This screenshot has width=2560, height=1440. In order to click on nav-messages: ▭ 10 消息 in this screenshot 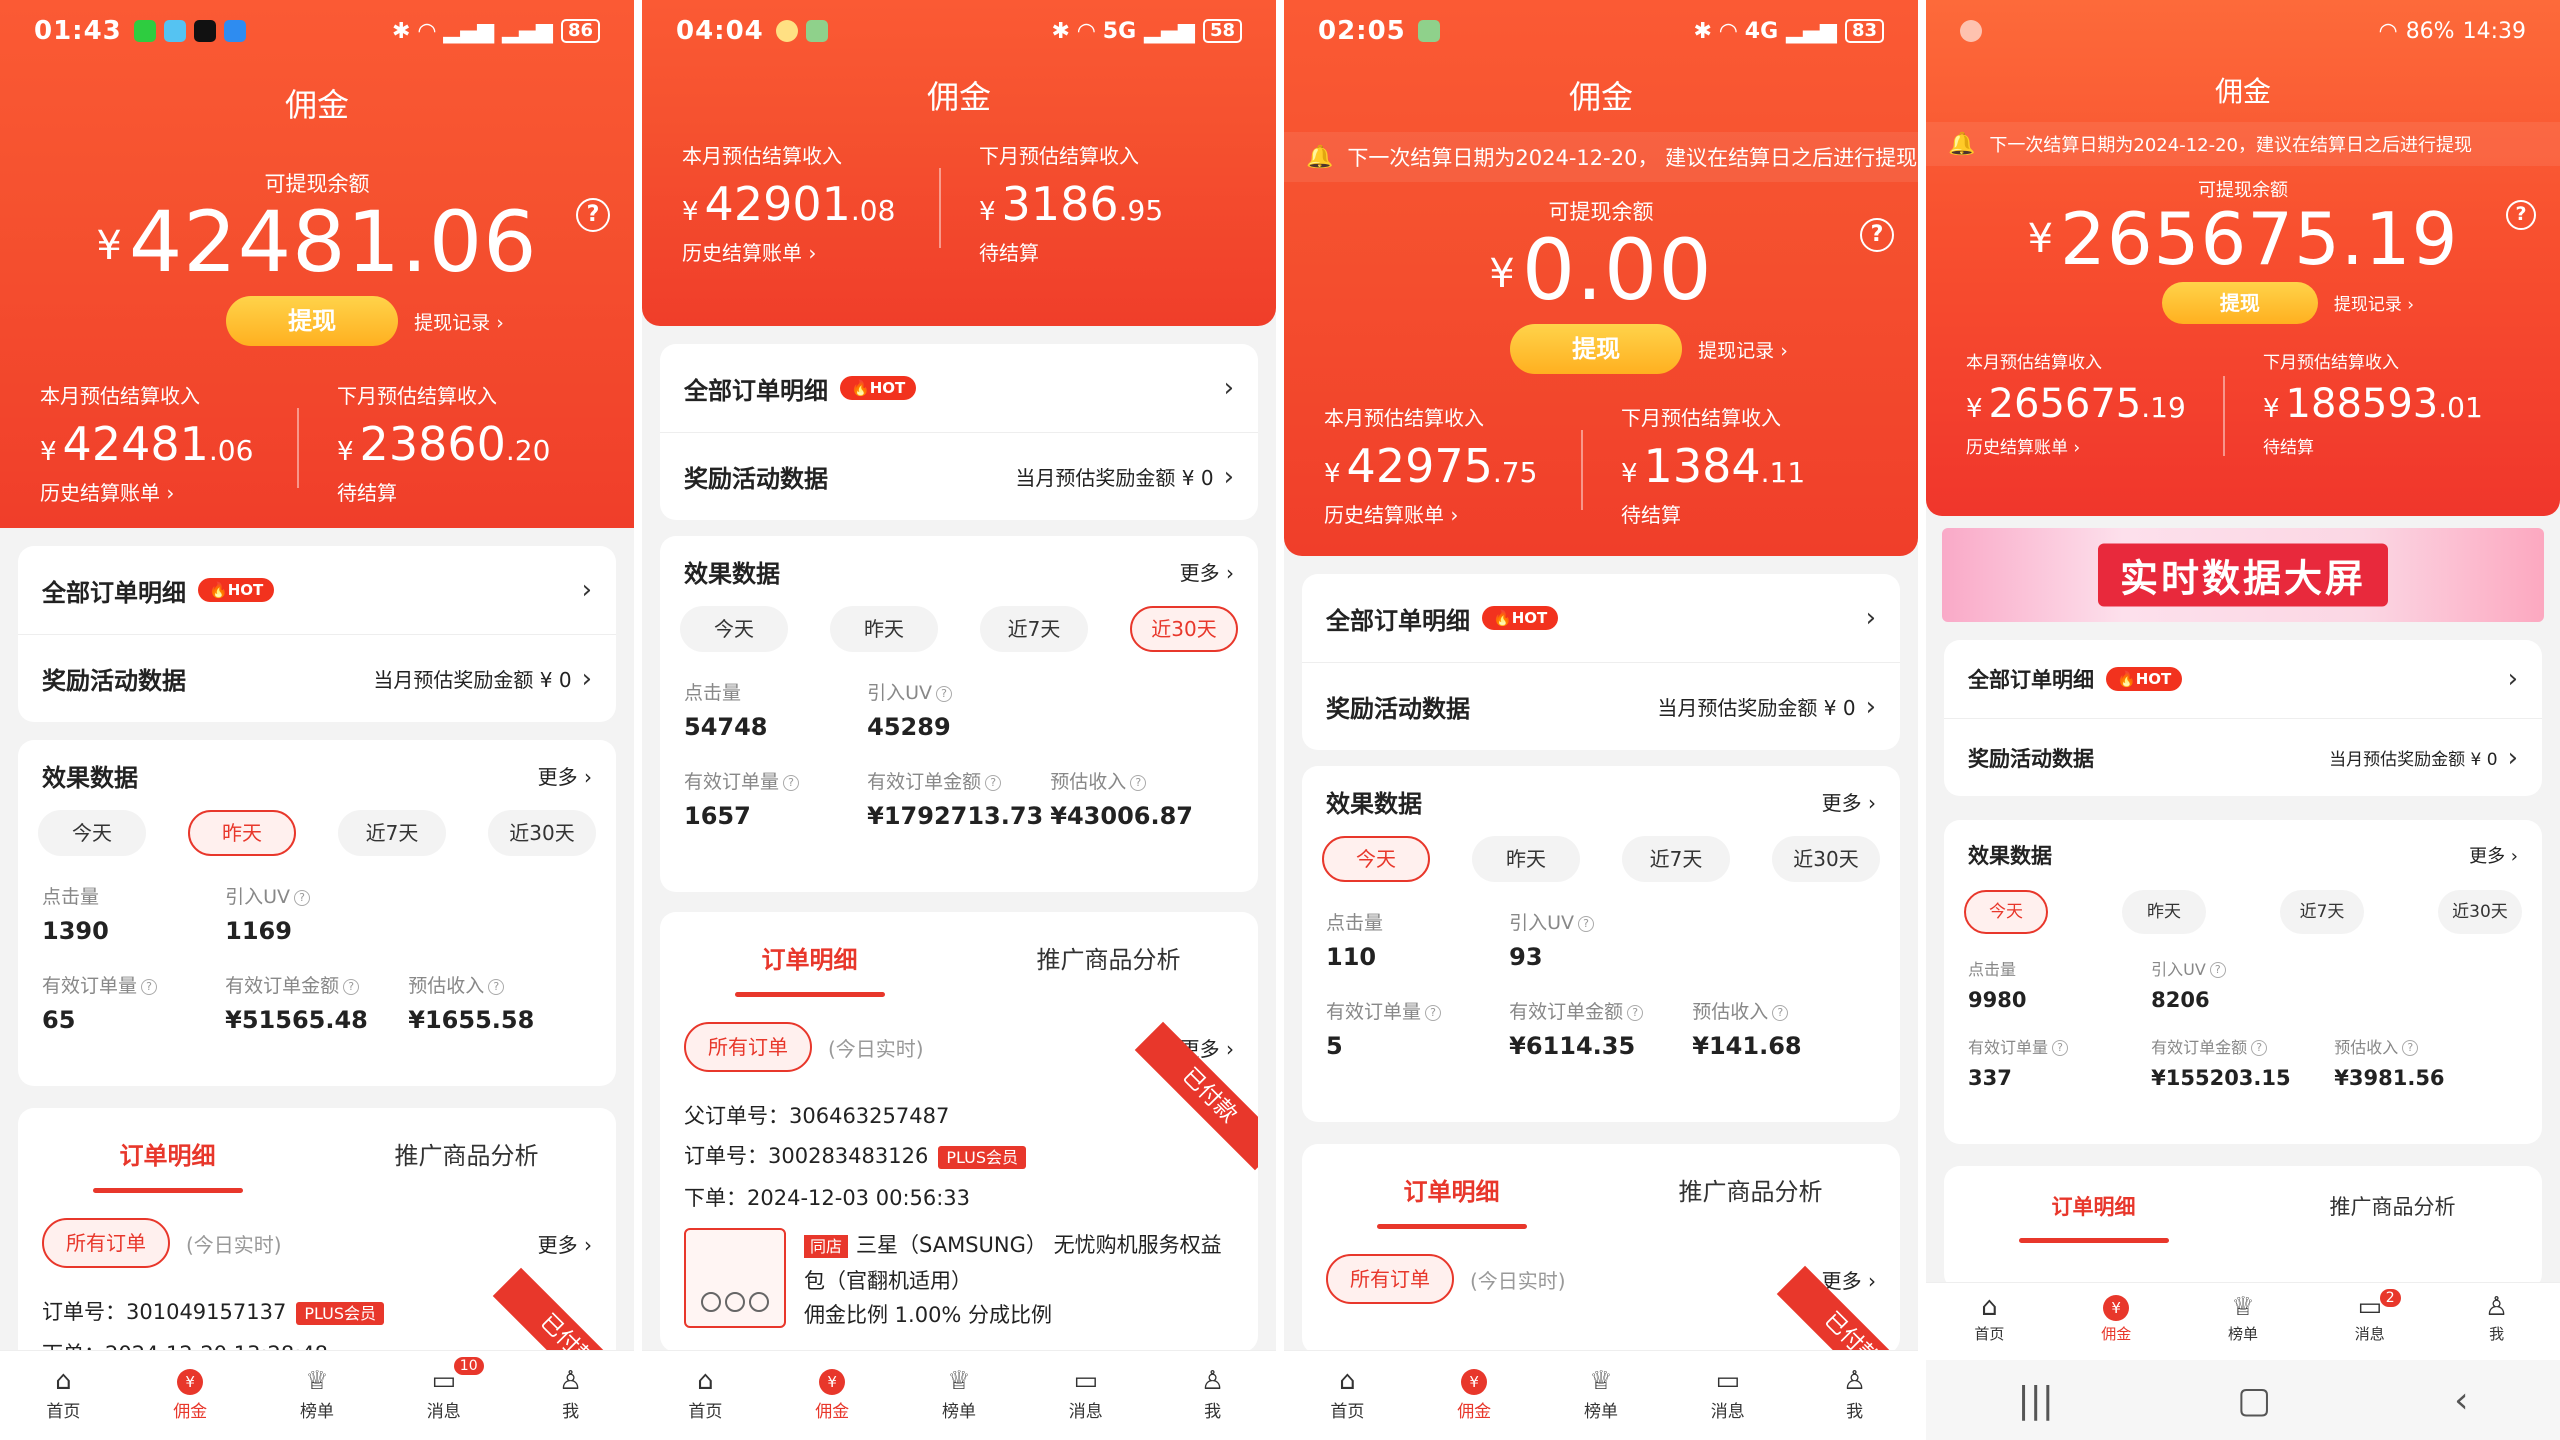, I will do `click(443, 1395)`.